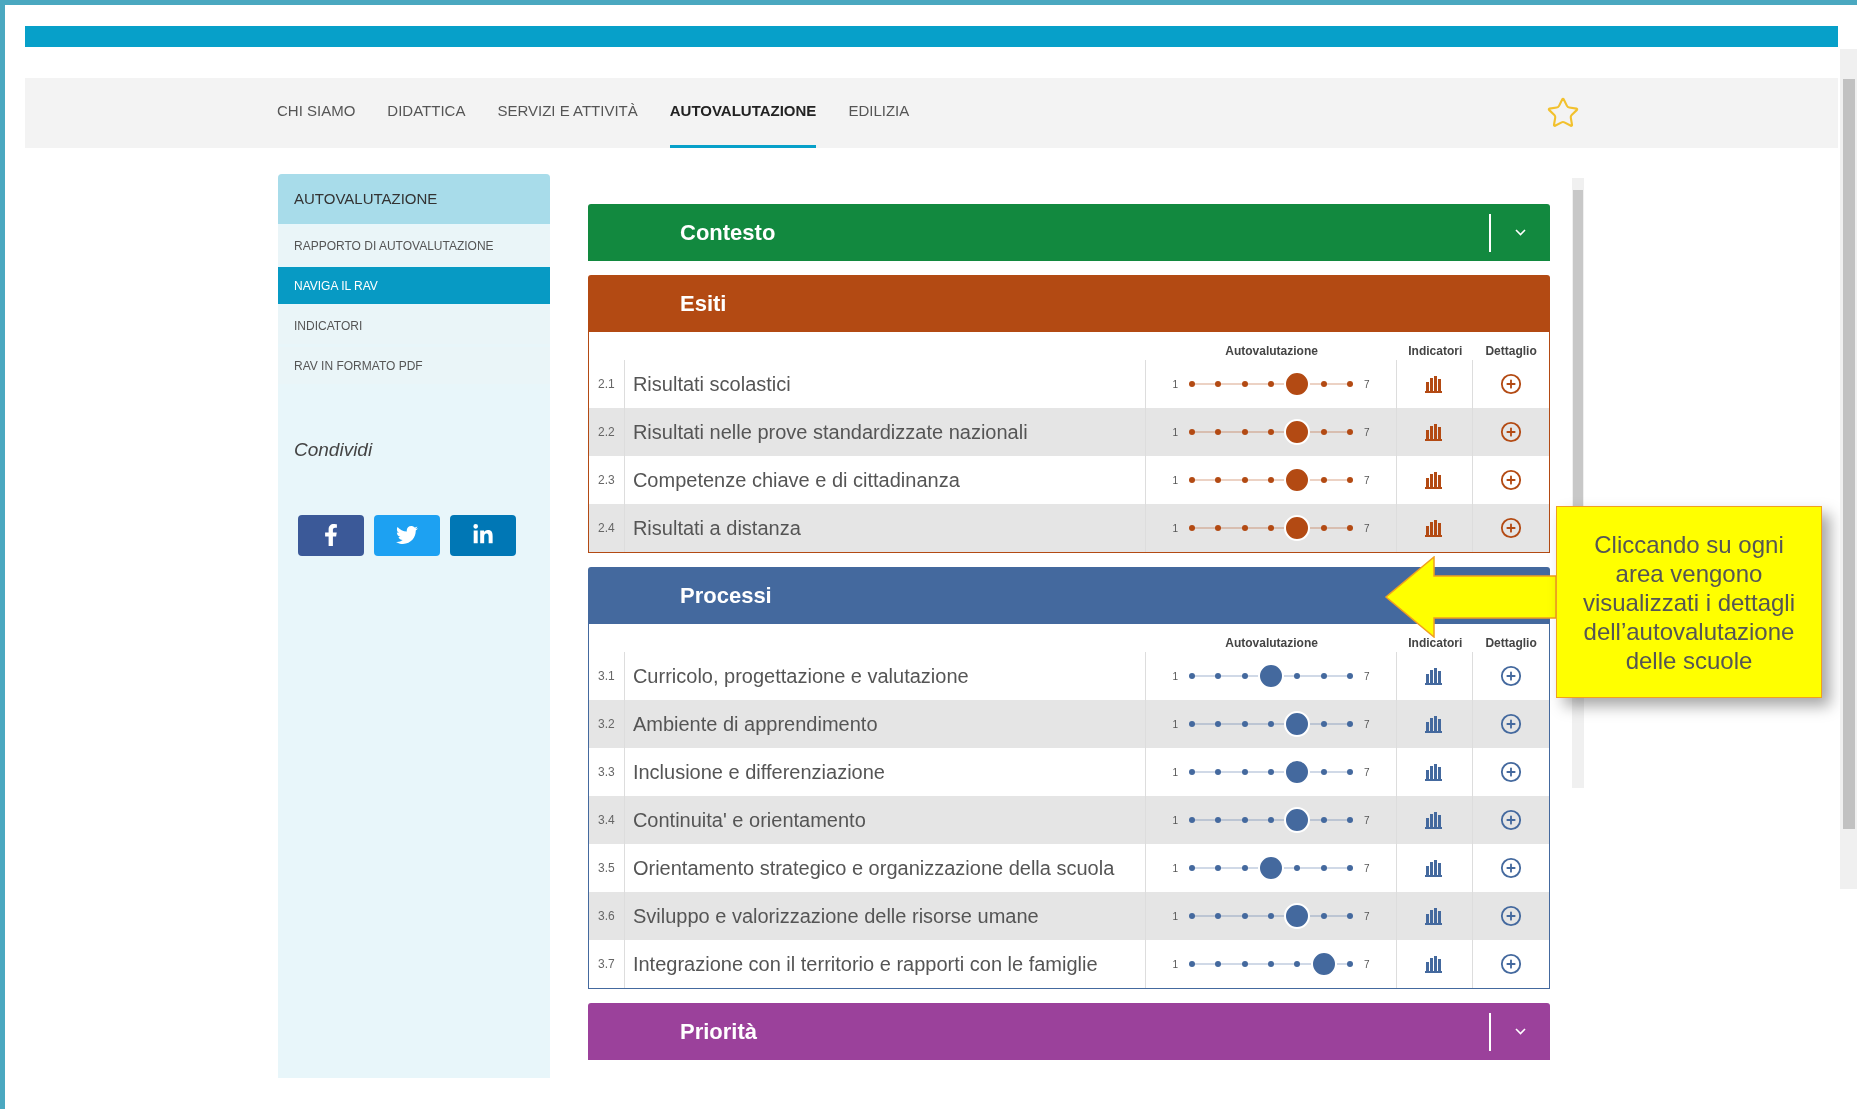 The width and height of the screenshot is (1857, 1109). What do you see at coordinates (865, 964) in the screenshot?
I see `area-label: Integrazione con il territorio e rapporti con le famiglie` at bounding box center [865, 964].